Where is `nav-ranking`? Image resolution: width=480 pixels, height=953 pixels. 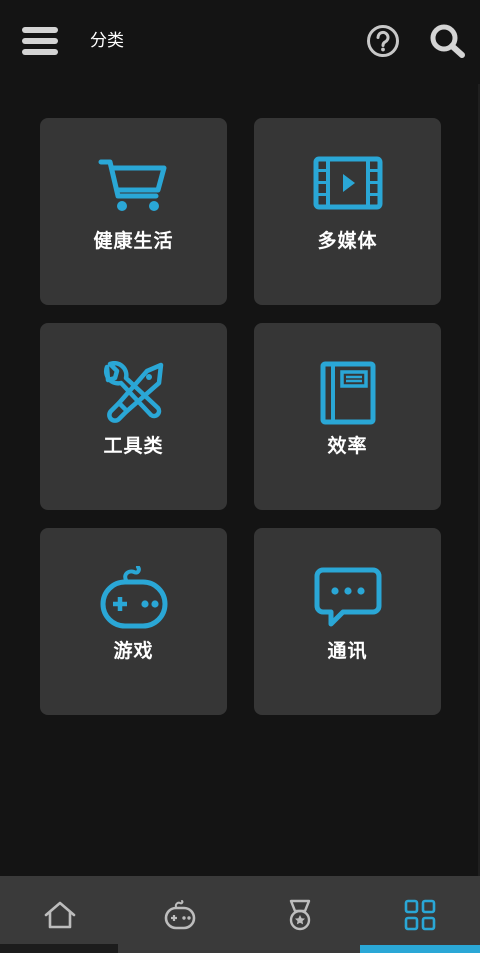
nav-ranking is located at coordinates (300, 914).